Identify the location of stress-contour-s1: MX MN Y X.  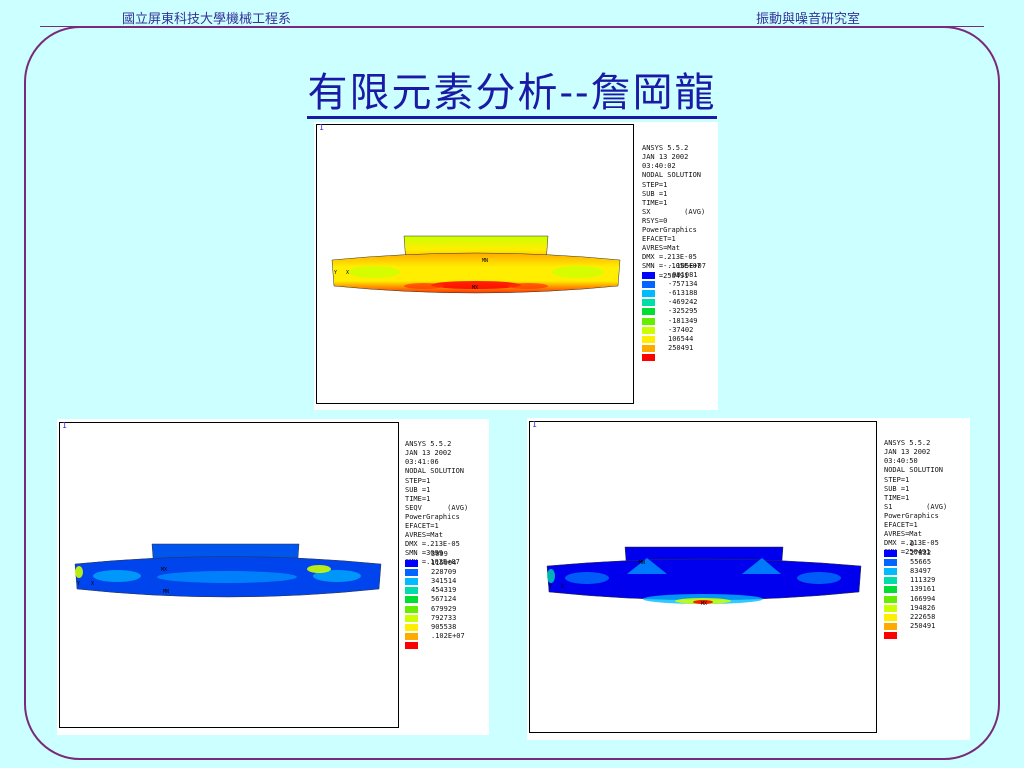
(704, 576).